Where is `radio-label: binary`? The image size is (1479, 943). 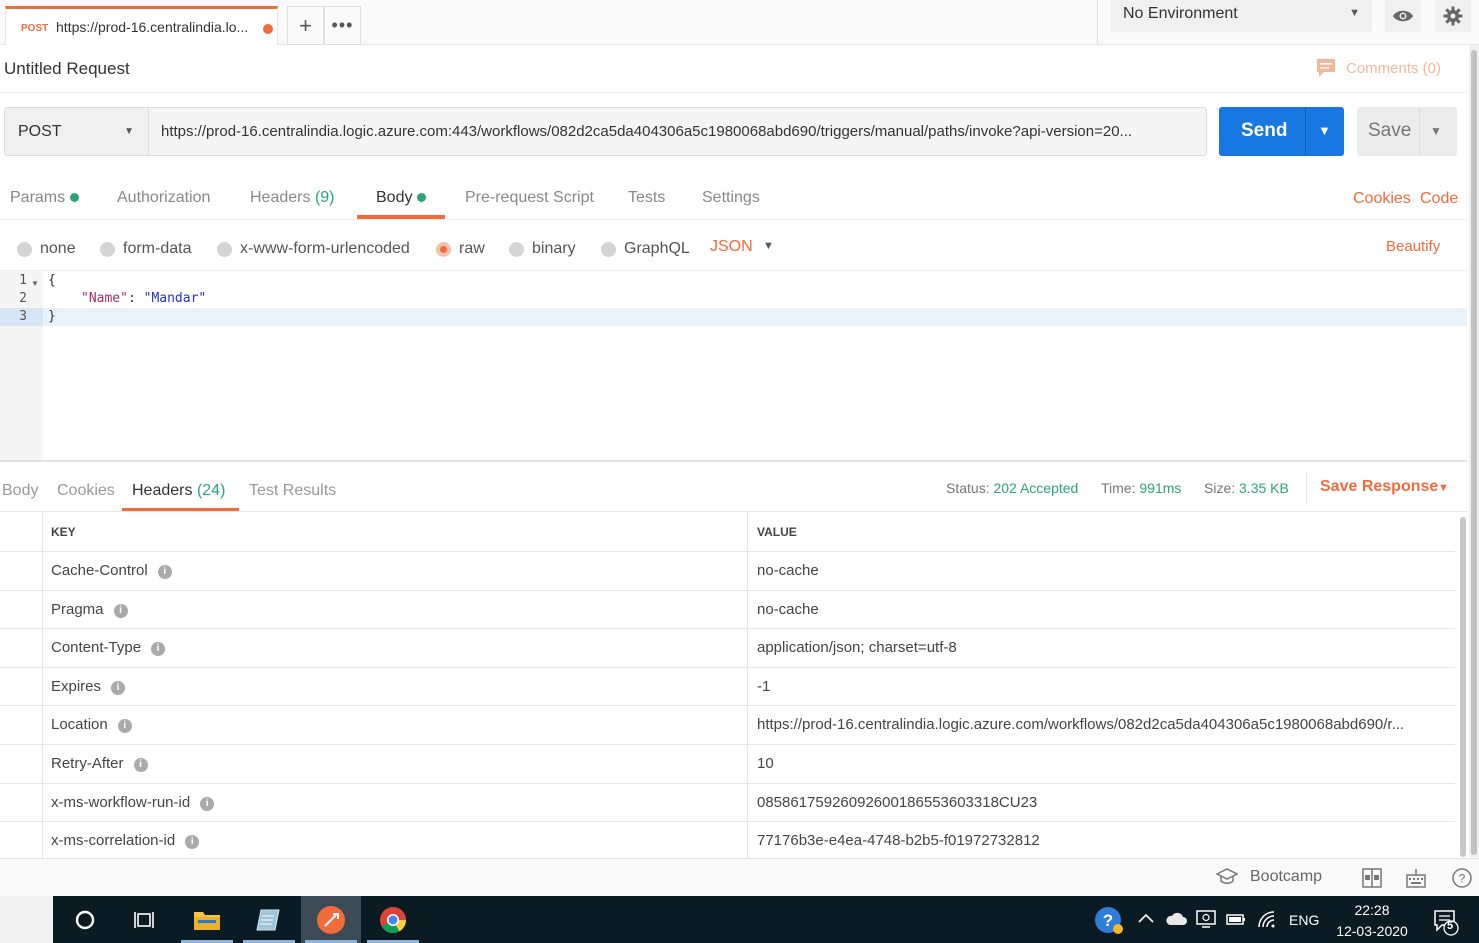
radio-label: binary is located at coordinates (554, 248).